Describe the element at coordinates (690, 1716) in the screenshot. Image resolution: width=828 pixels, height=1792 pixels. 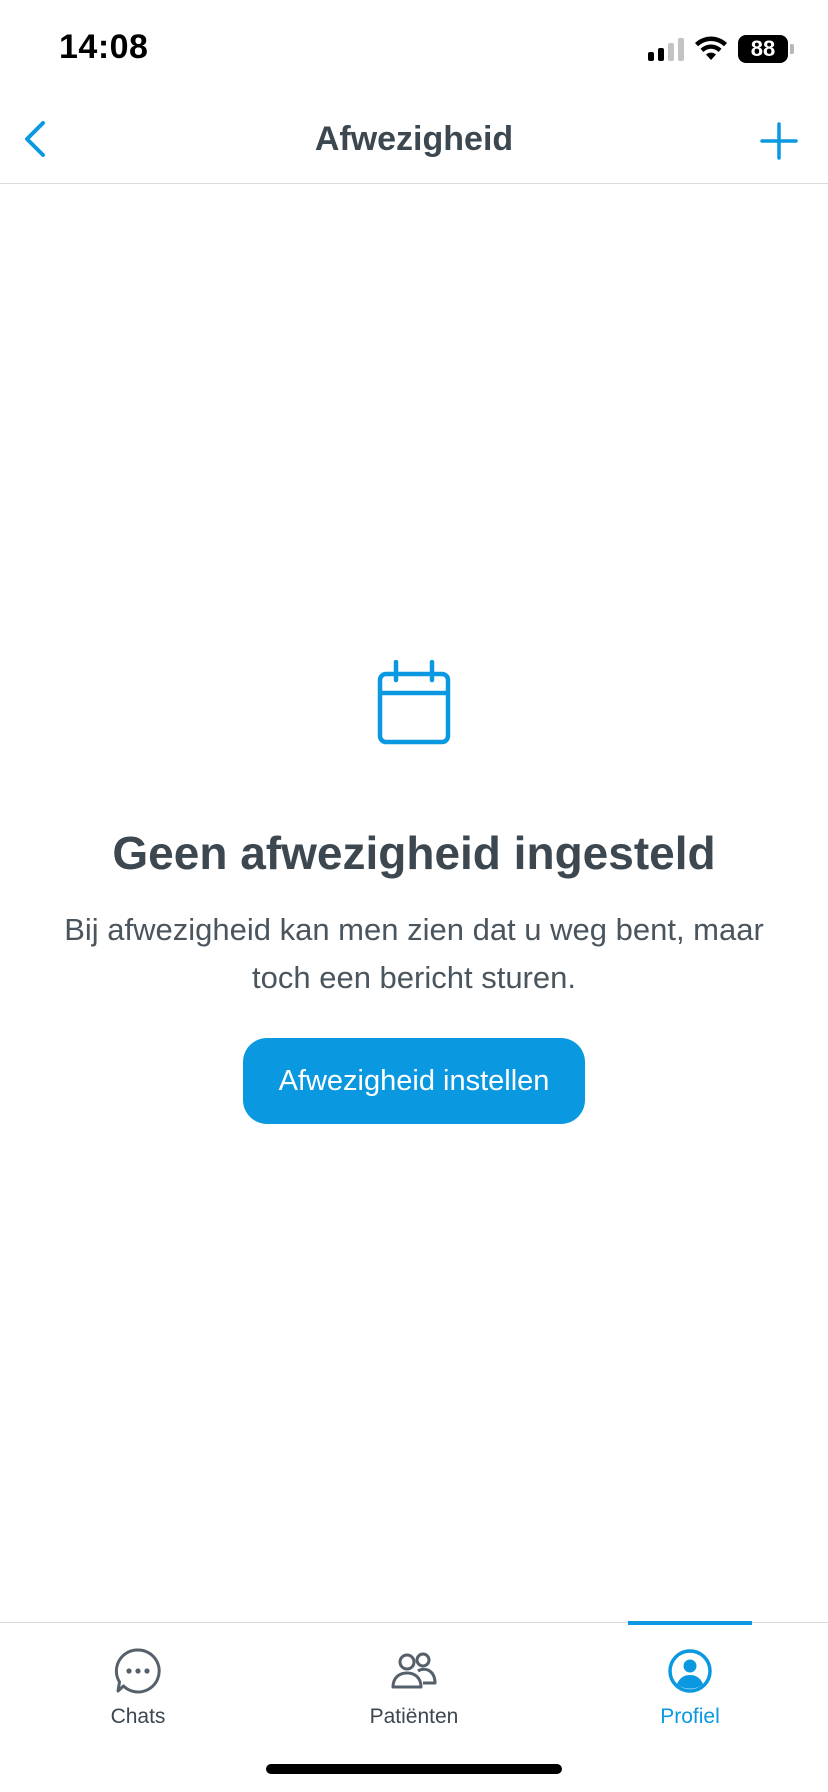
I see `tab-label-profile: Profiel` at that location.